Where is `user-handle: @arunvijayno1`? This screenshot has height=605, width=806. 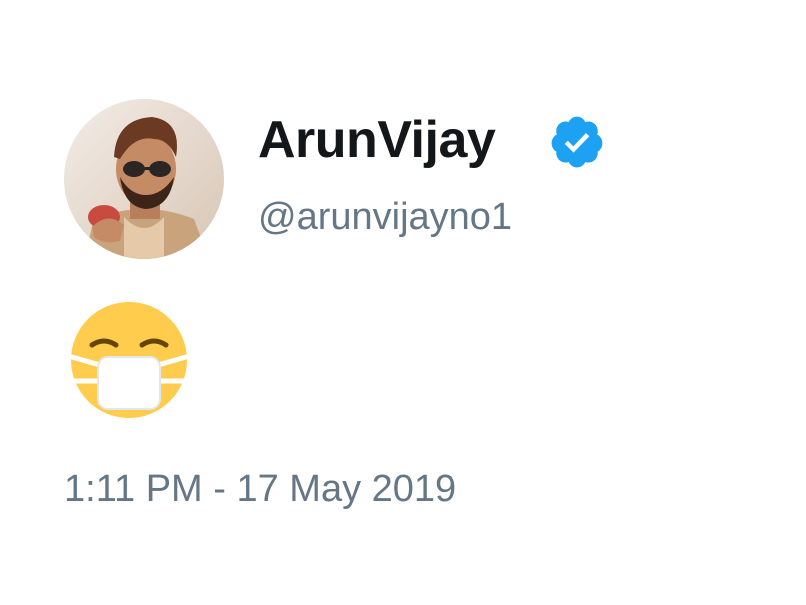
user-handle: @arunvijayno1 is located at coordinates (385, 217).